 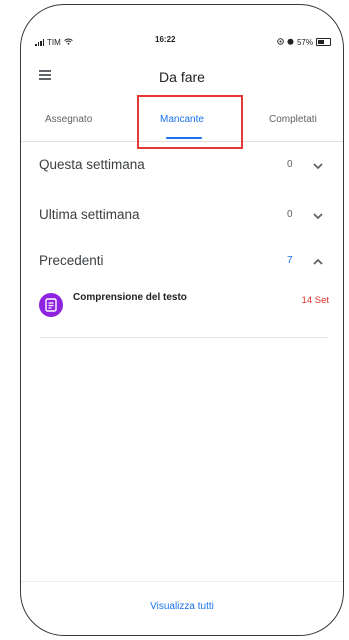 I want to click on section-count: 7, so click(x=290, y=260).